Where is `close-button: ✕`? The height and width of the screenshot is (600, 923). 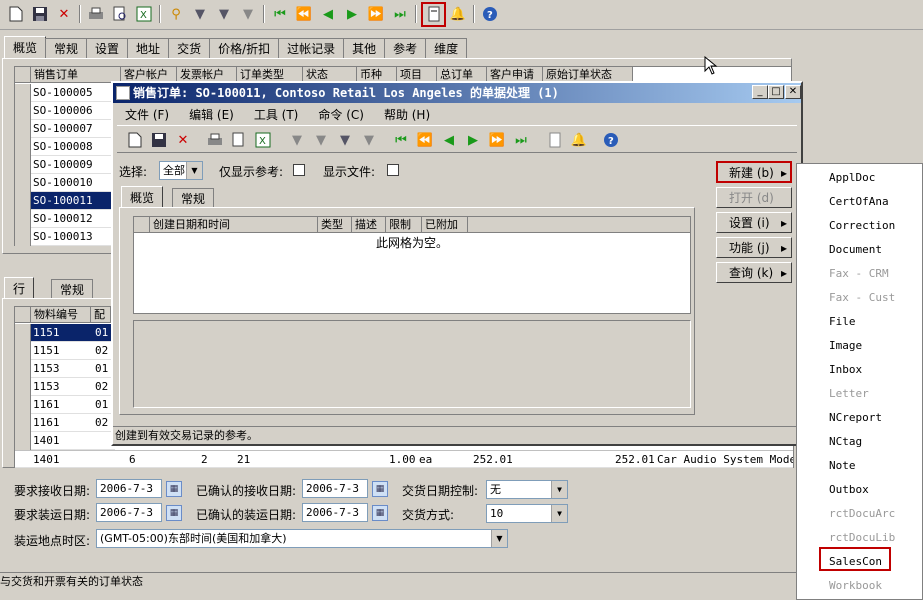 close-button: ✕ is located at coordinates (793, 92).